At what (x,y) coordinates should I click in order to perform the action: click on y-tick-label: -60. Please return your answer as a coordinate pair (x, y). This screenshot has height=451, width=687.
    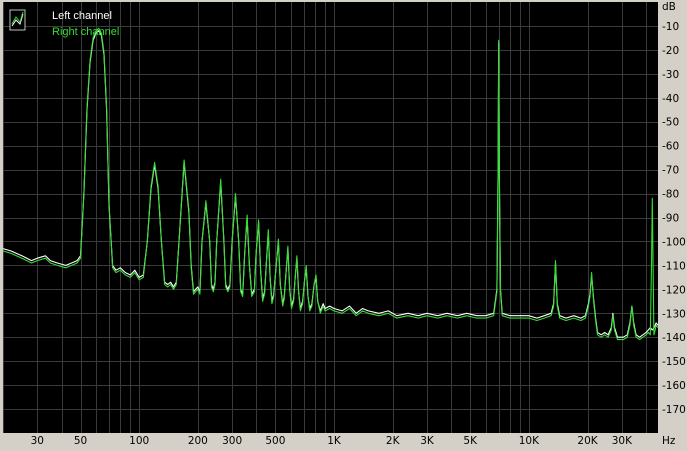
    Looking at the image, I should click on (670, 147).